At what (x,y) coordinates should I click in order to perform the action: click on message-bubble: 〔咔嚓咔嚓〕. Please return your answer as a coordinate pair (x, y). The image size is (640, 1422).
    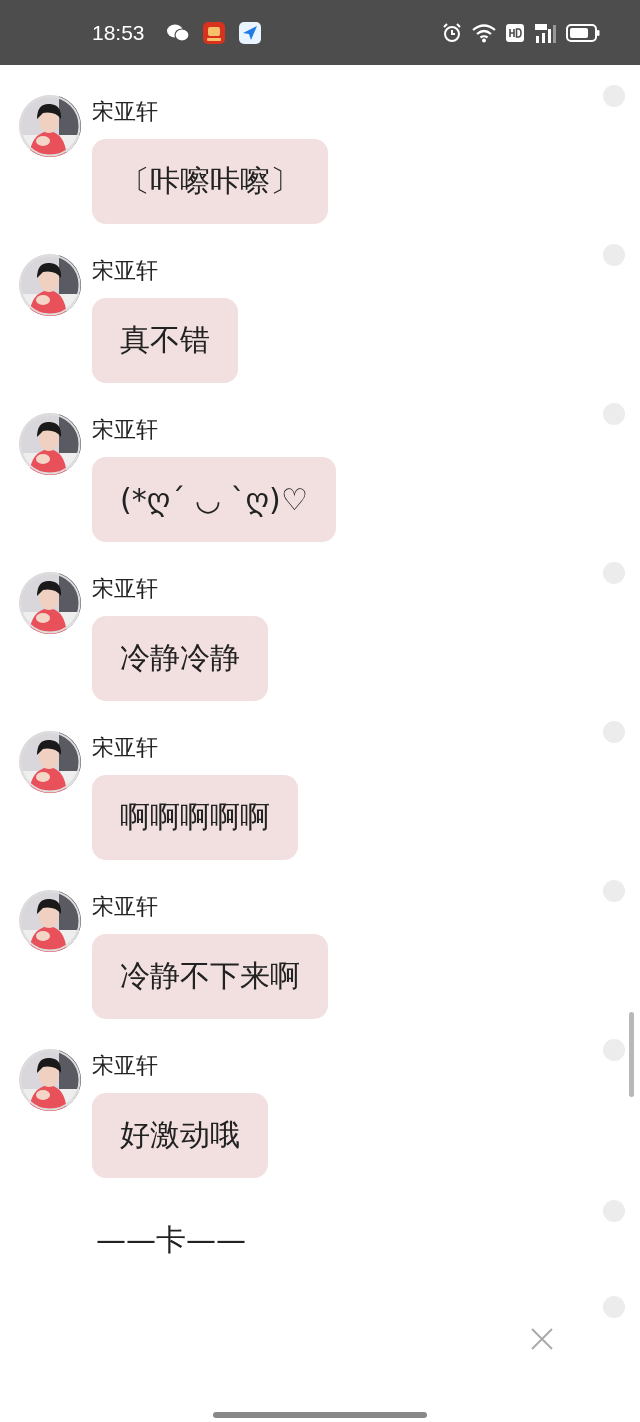
    Looking at the image, I should click on (210, 181).